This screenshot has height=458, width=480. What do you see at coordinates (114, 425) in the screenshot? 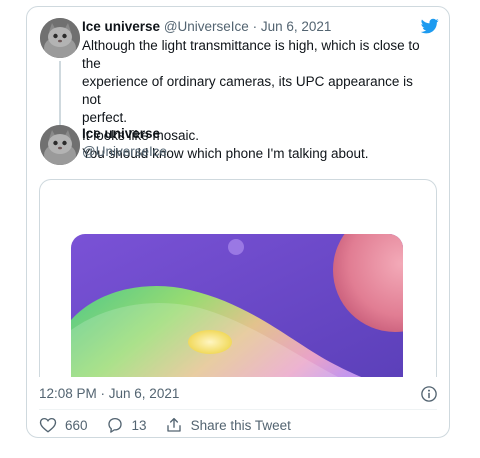
I see `reply-icon` at bounding box center [114, 425].